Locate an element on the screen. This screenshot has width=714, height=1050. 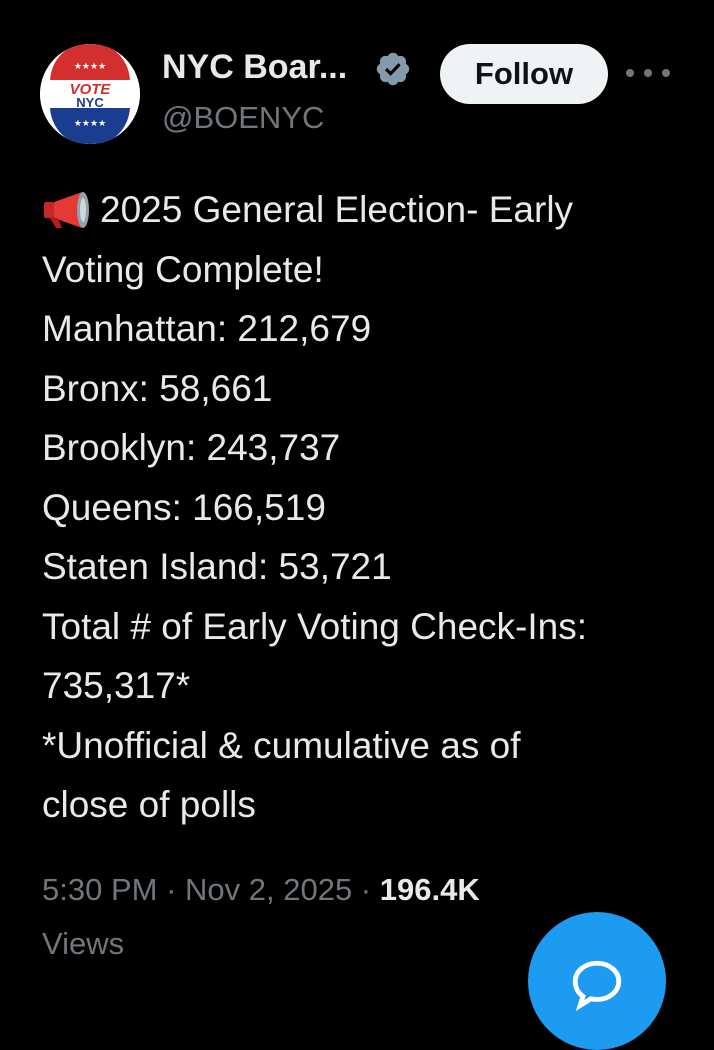
views-label: Views is located at coordinates (83, 943).